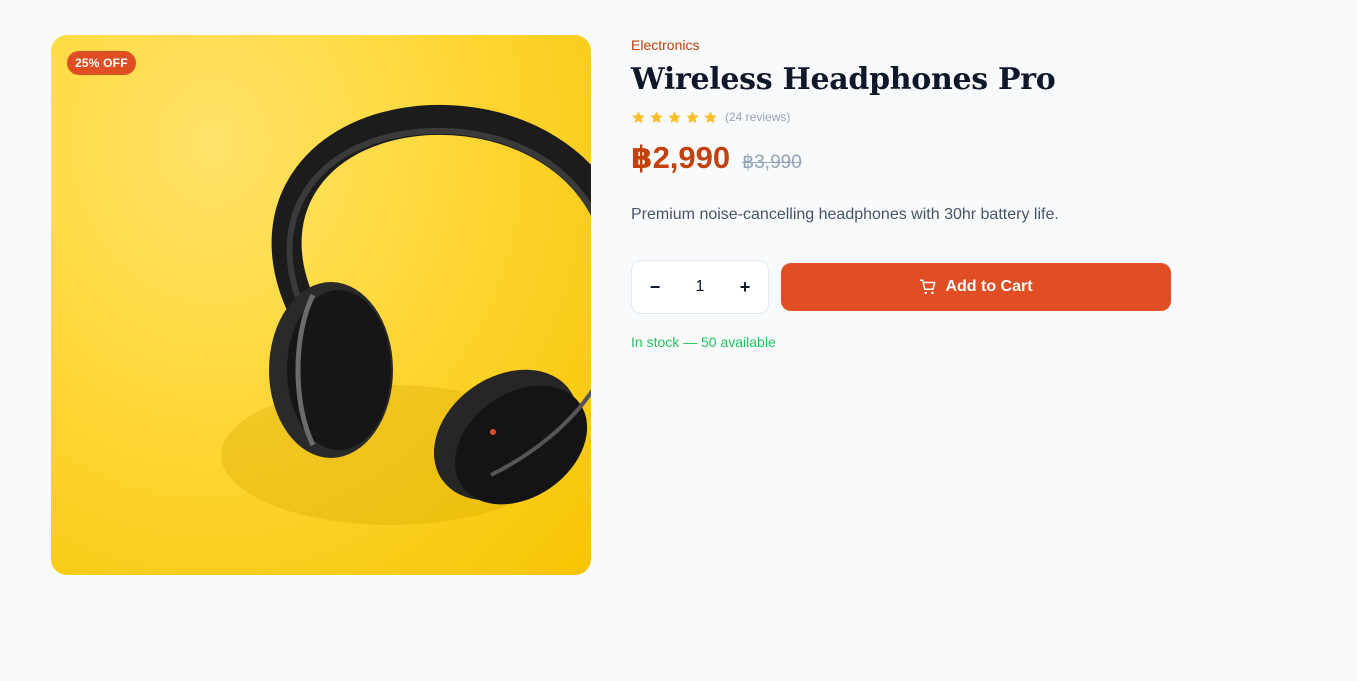 The width and height of the screenshot is (1357, 681). I want to click on star-rating, so click(674, 117).